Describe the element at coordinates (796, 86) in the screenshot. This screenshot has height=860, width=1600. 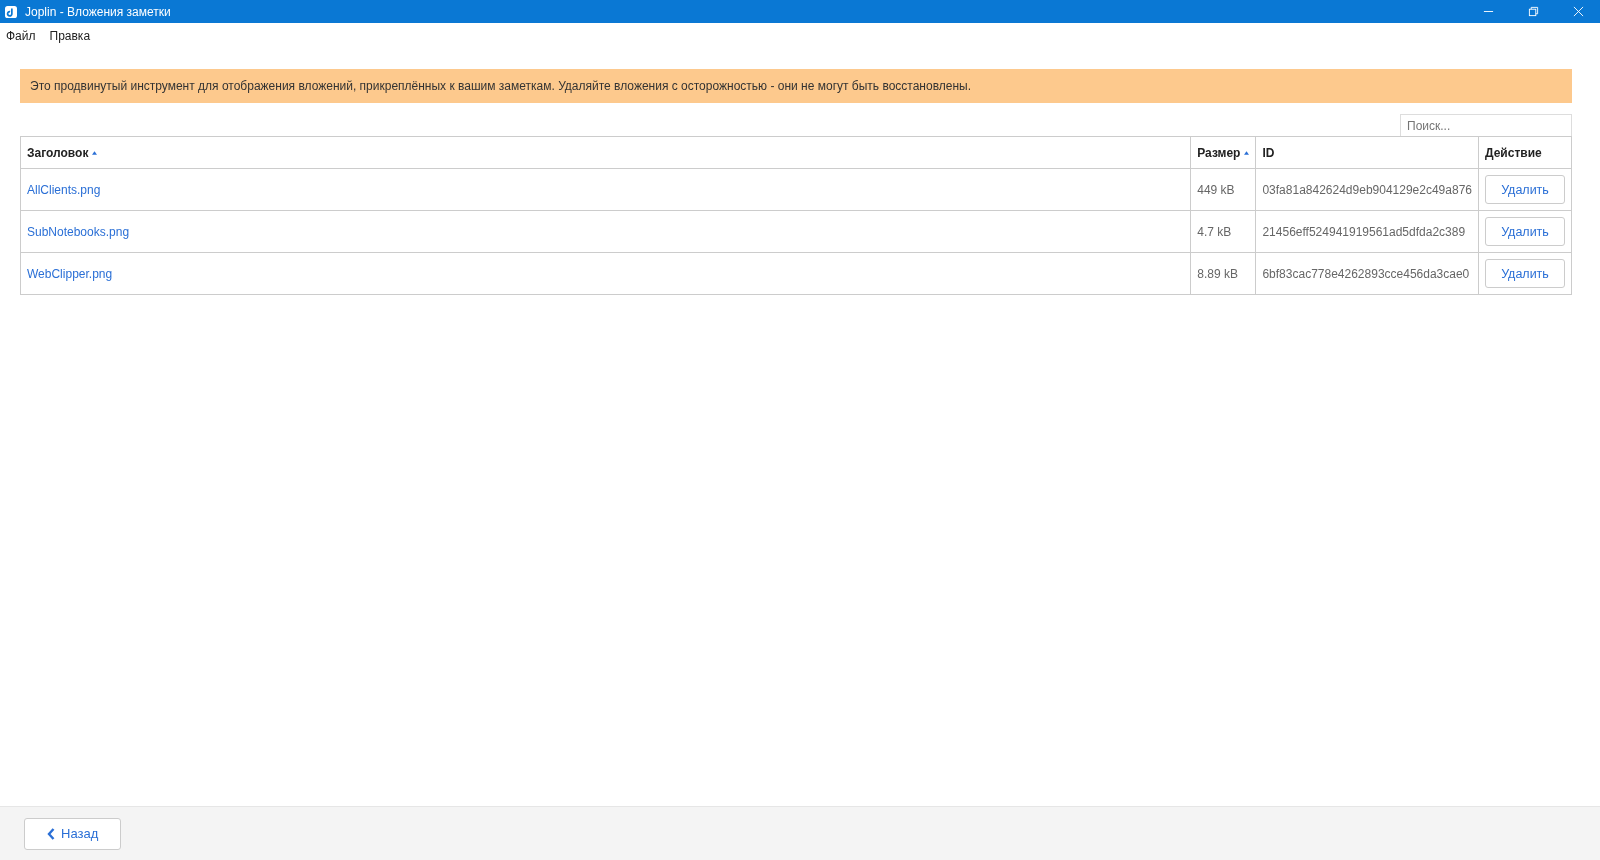
I see `warning-banner: Это продвинутый инструмент для отображения вложений, прикреплённых к вашим заметкам. Удаляйте вложения с осторожностью - они не могут быть восстановлены.` at that location.